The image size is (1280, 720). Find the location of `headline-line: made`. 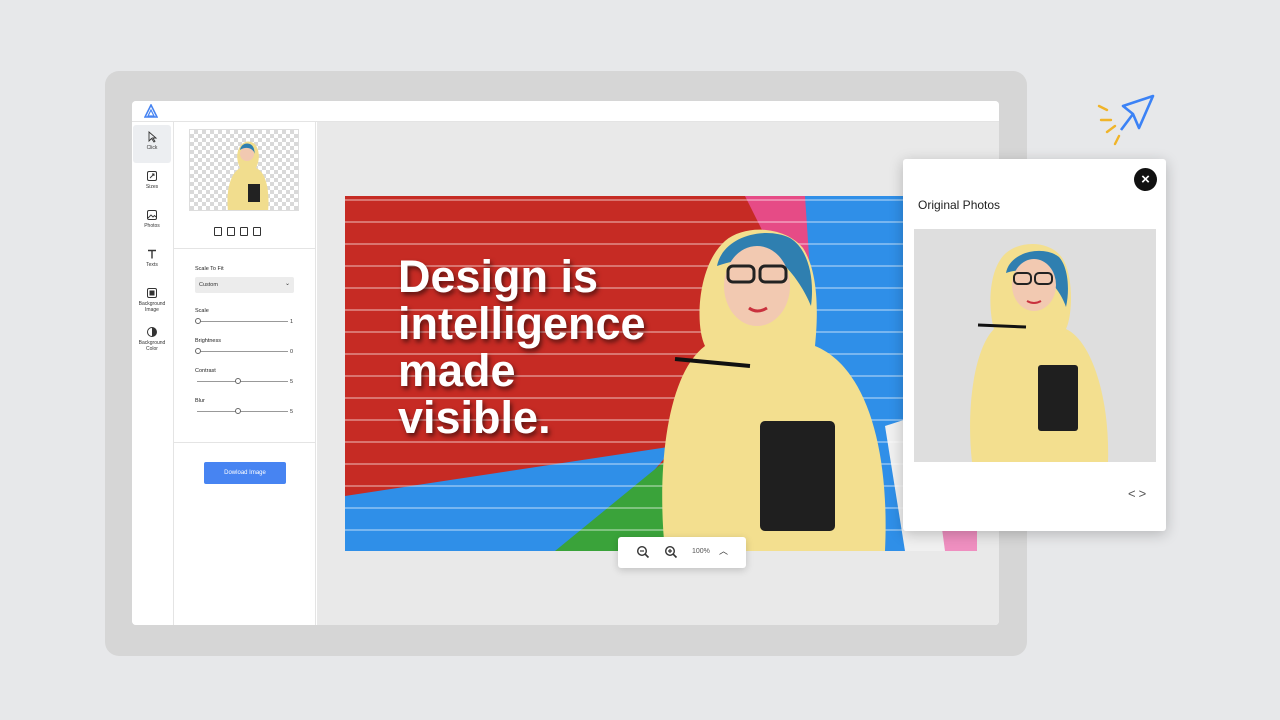

headline-line: made is located at coordinates (457, 370).